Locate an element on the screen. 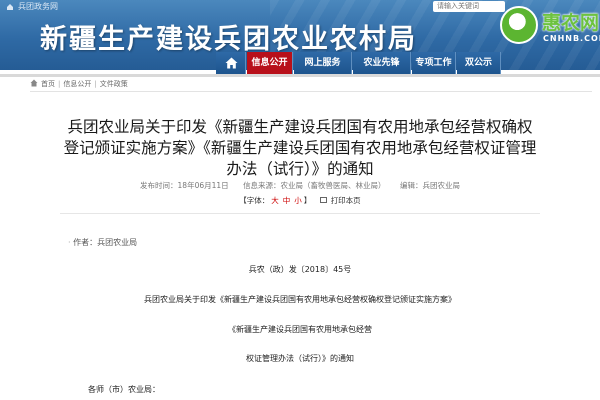 The height and width of the screenshot is (400, 600). nav-home-button is located at coordinates (231, 63).